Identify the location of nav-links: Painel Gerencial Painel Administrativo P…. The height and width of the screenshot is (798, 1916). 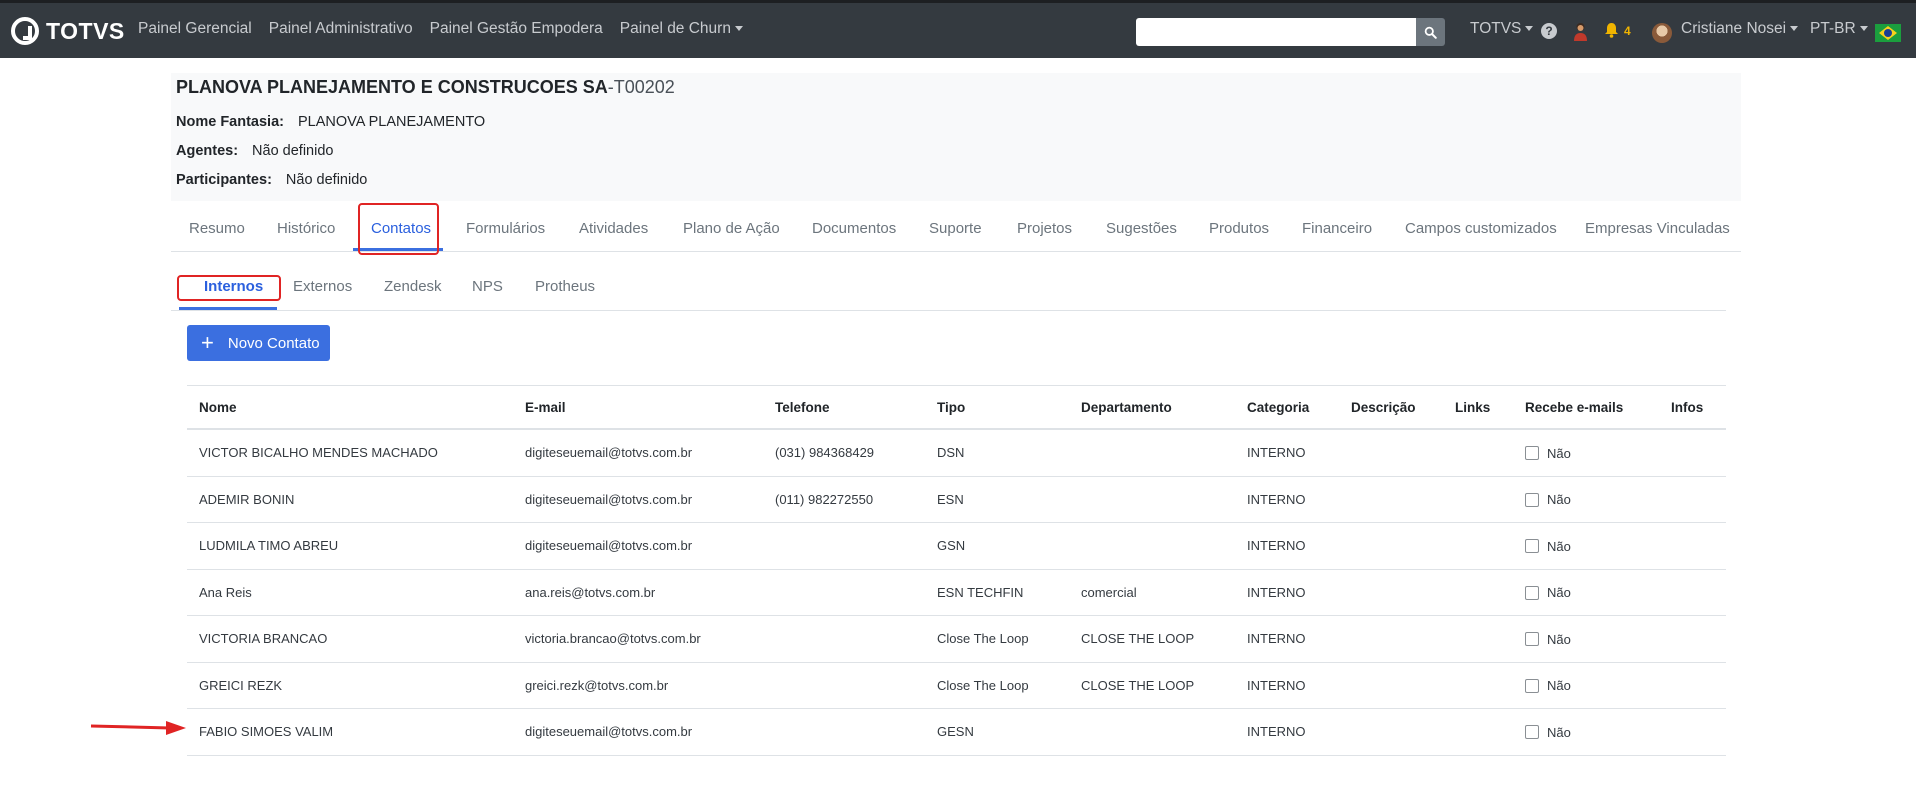
(449, 29).